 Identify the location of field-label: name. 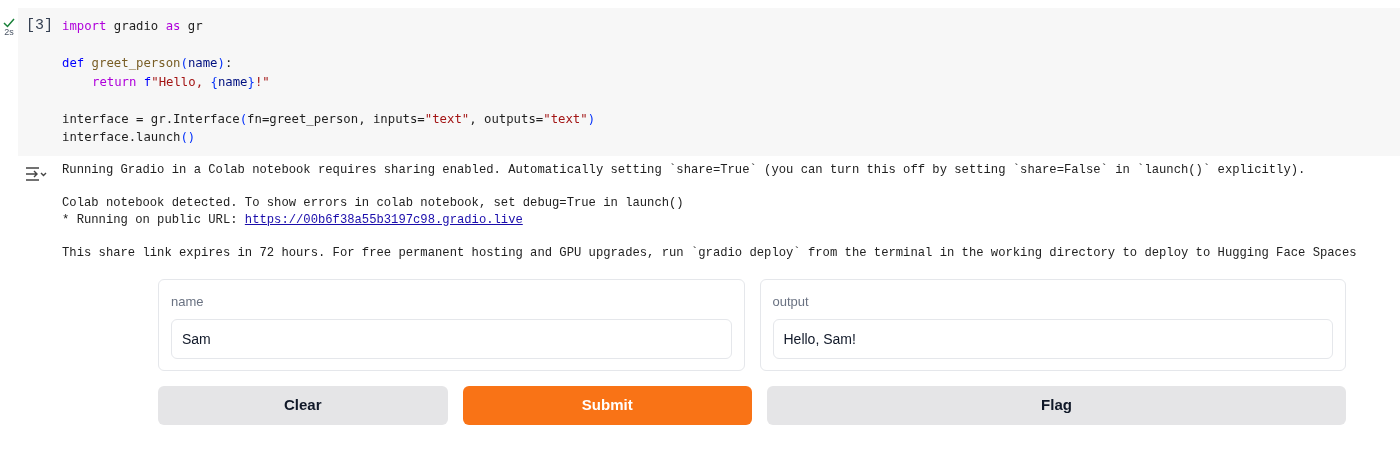
(188, 301).